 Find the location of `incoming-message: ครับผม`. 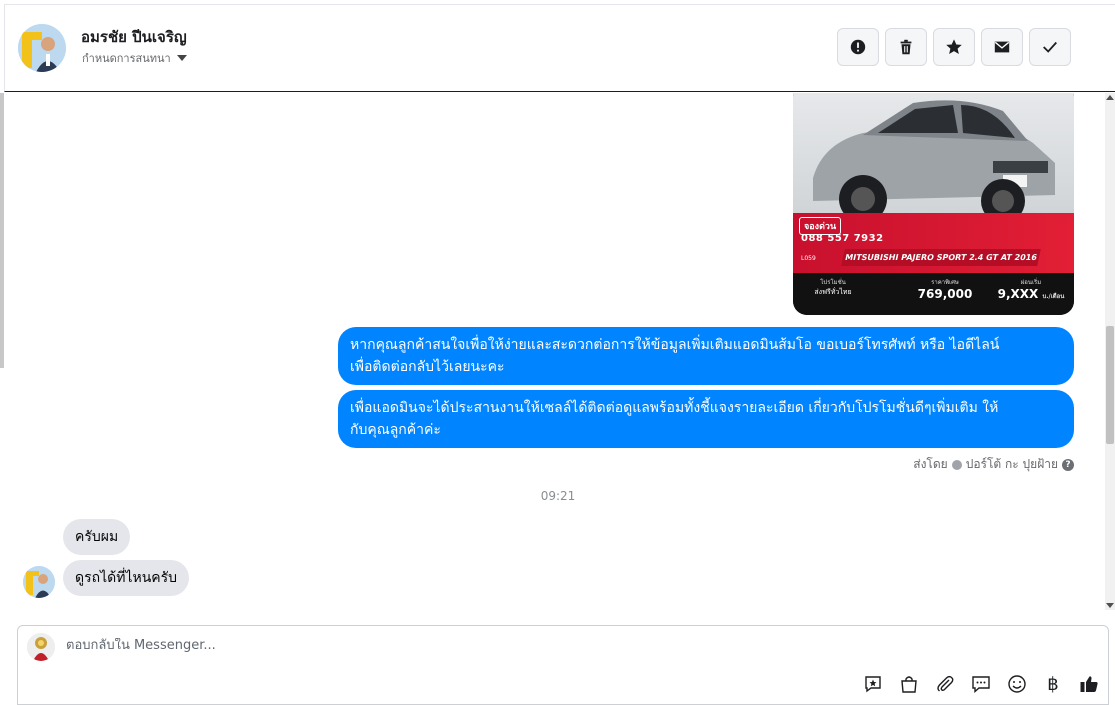

incoming-message: ครับผม is located at coordinates (97, 537).